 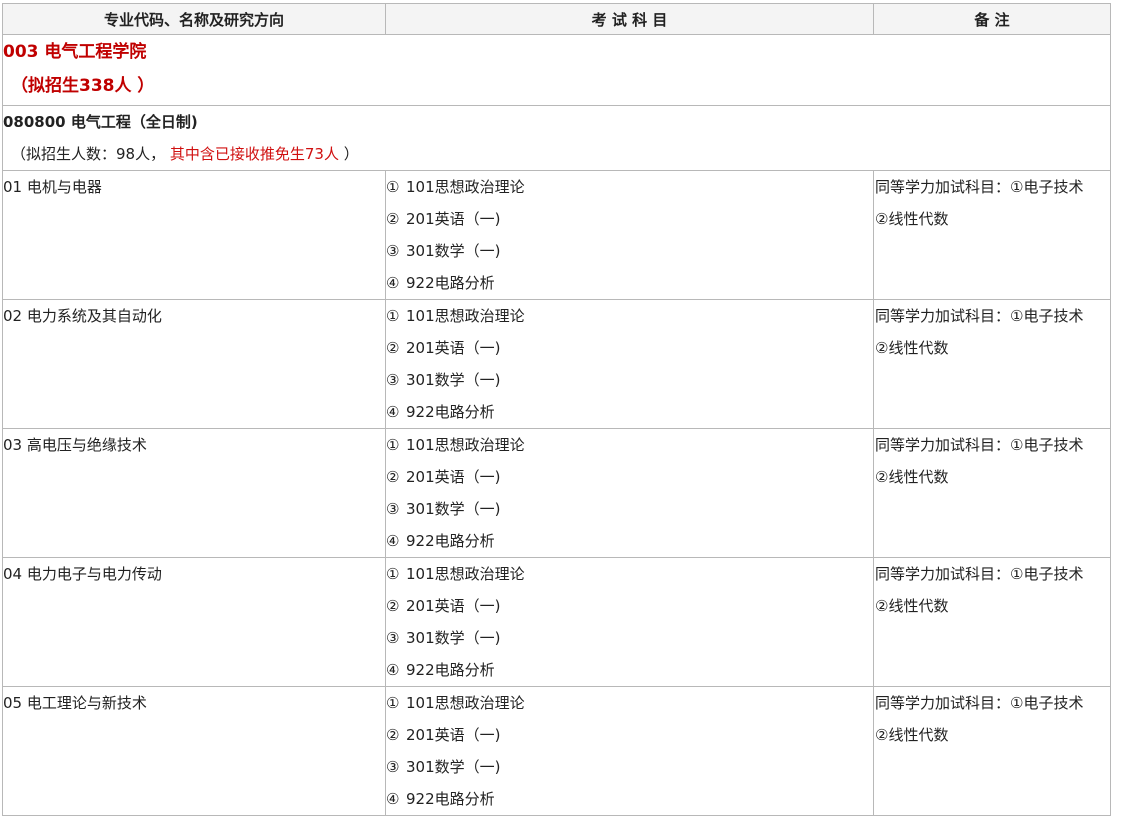 What do you see at coordinates (88, 154) in the screenshot?
I see `major-quota-prefix: （拟招生人数：98人，` at bounding box center [88, 154].